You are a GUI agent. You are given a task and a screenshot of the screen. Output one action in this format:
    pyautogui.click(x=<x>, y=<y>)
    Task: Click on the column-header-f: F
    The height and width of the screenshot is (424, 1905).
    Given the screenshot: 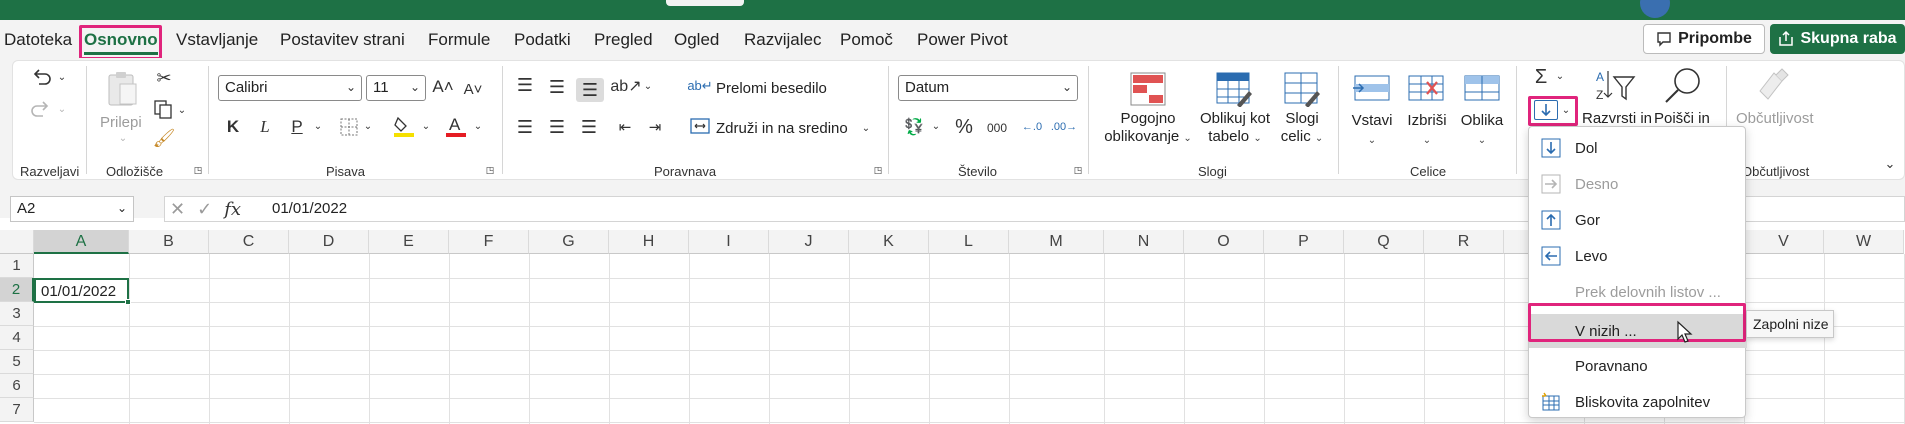 What is the action you would take?
    pyautogui.click(x=489, y=242)
    